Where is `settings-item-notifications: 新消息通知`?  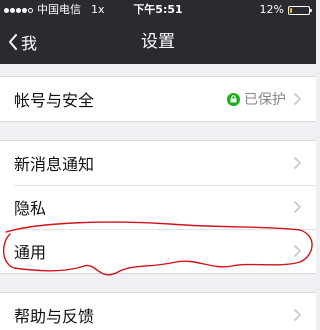 settings-item-notifications: 新消息通知 is located at coordinates (158, 163).